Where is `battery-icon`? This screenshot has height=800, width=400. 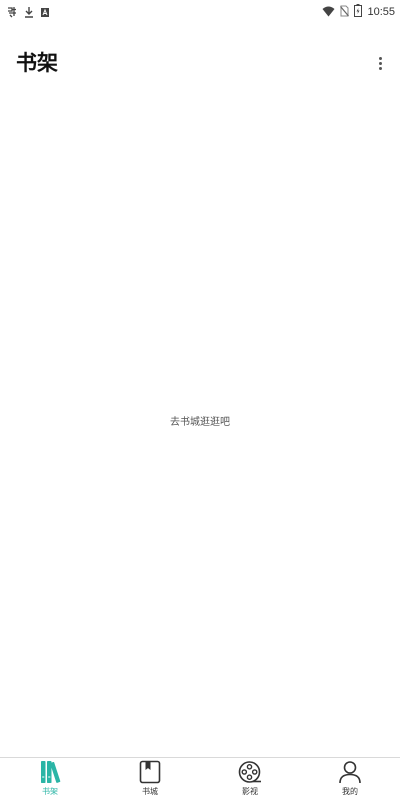 battery-icon is located at coordinates (358, 11).